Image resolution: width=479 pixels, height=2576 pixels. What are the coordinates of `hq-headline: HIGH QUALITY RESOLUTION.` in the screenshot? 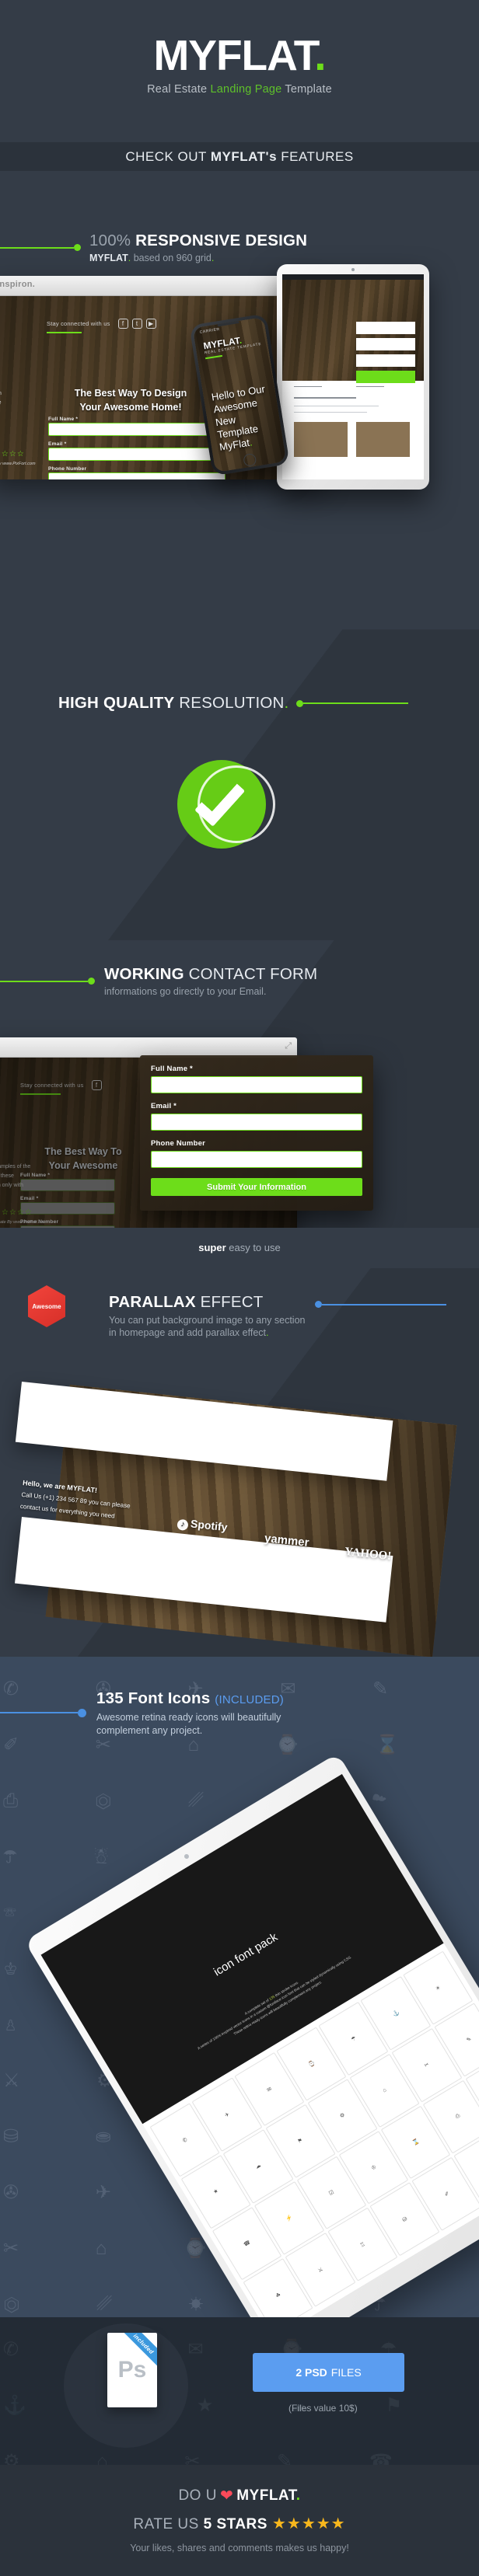 It's located at (173, 703).